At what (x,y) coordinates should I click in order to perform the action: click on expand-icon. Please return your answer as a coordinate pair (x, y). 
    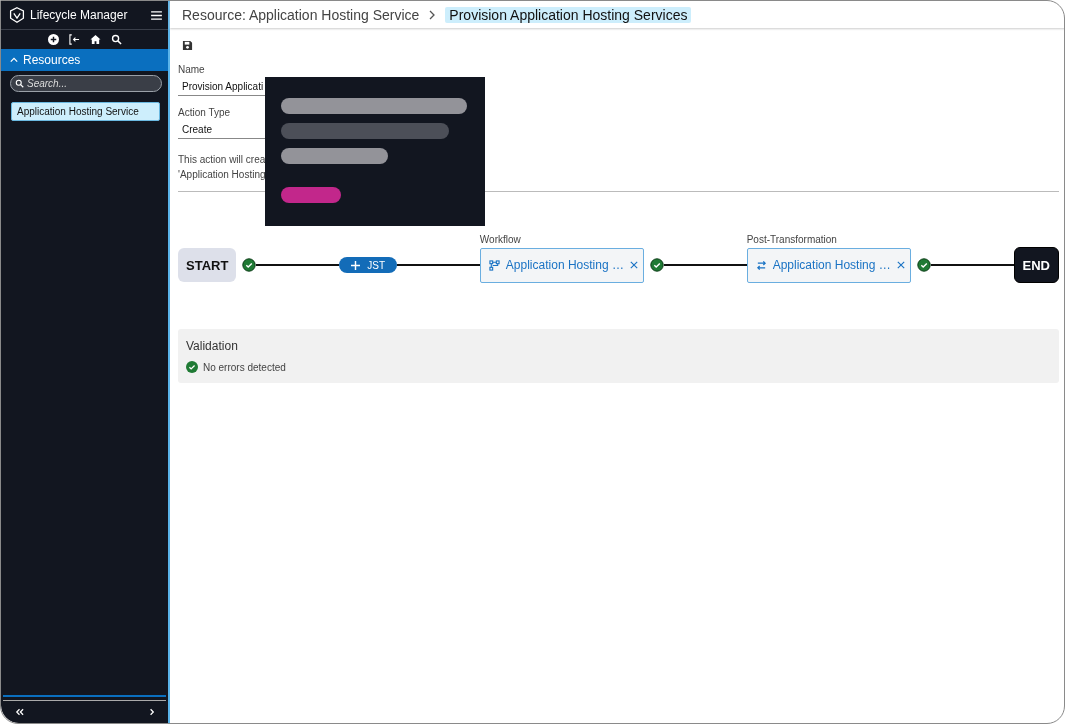
    Looking at the image, I should click on (151, 712).